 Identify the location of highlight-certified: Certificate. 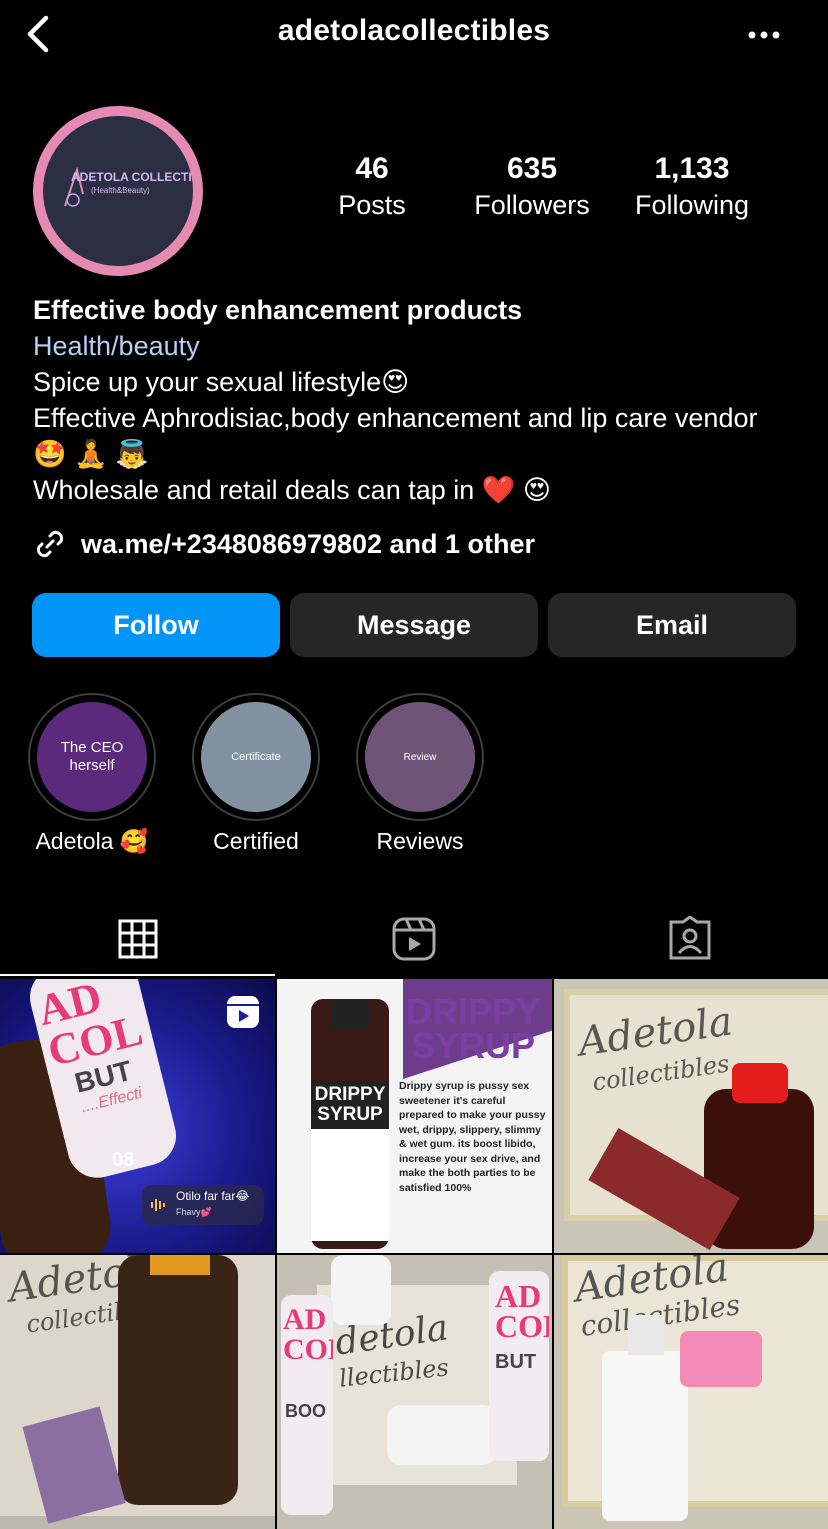
(256, 757).